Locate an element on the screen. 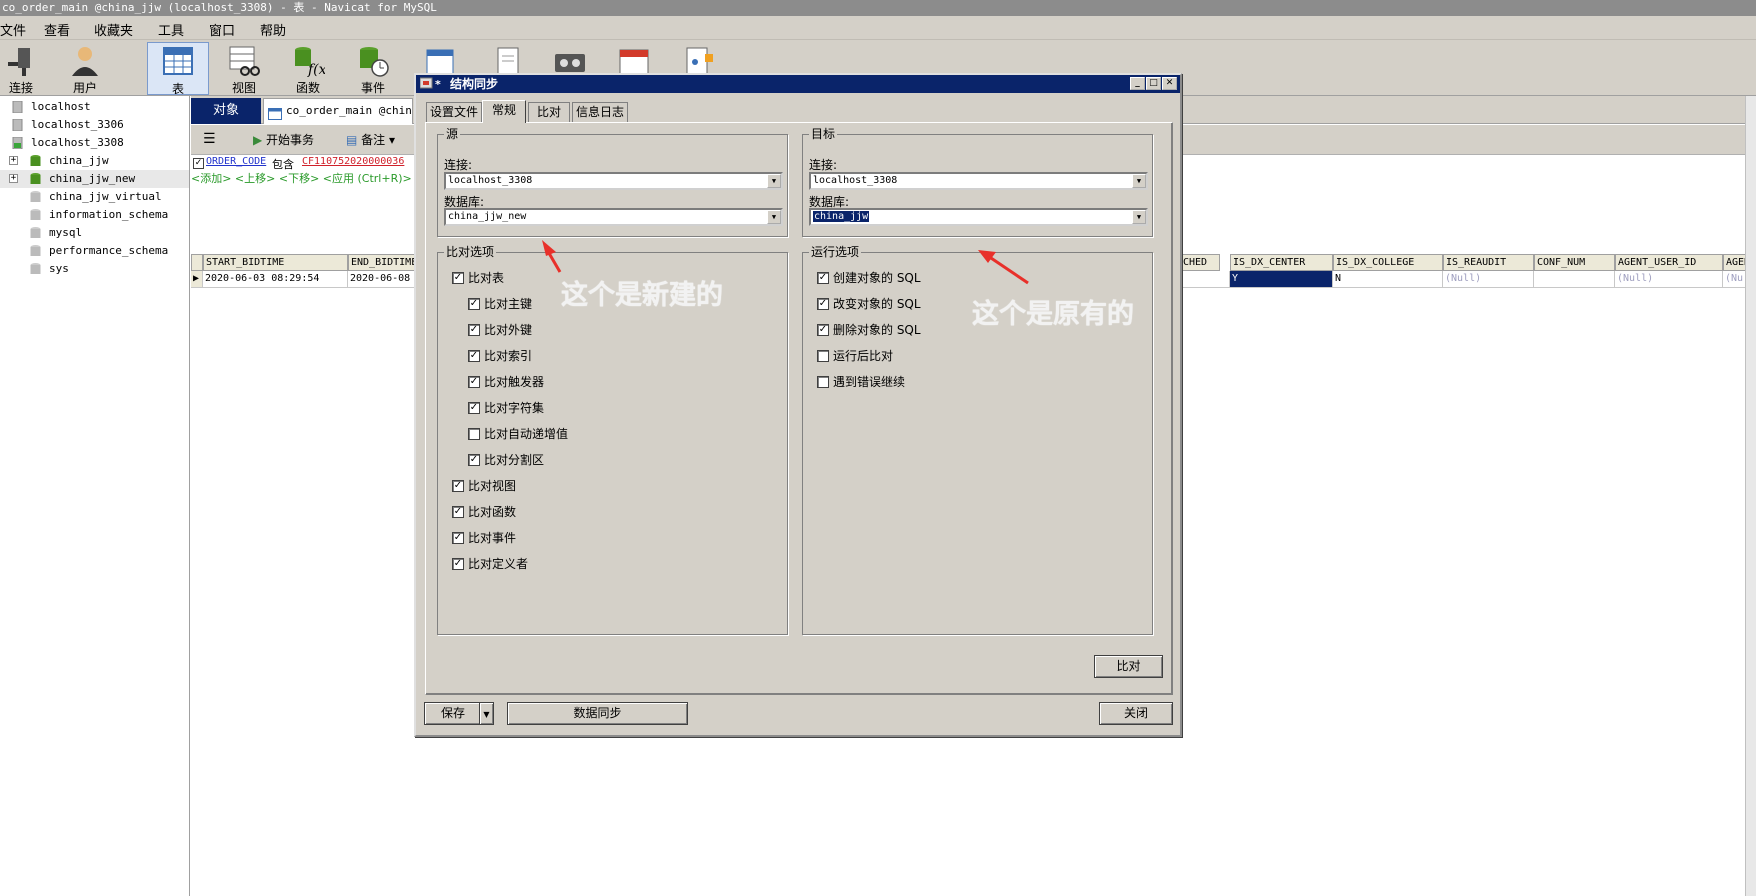 Image resolution: width=1756 pixels, height=896 pixels. column-header-ched: CHED is located at coordinates (1200, 262).